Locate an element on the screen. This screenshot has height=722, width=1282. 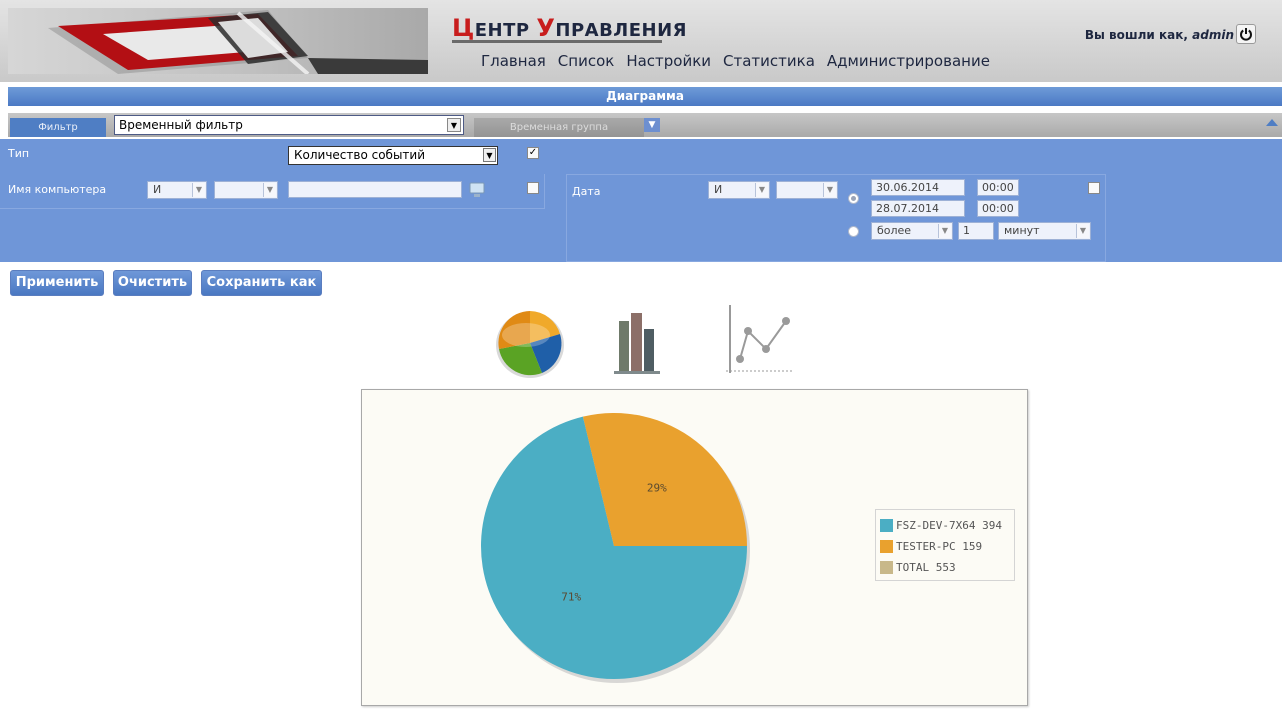
date-to-input: 28.07.2014 is located at coordinates (918, 208).